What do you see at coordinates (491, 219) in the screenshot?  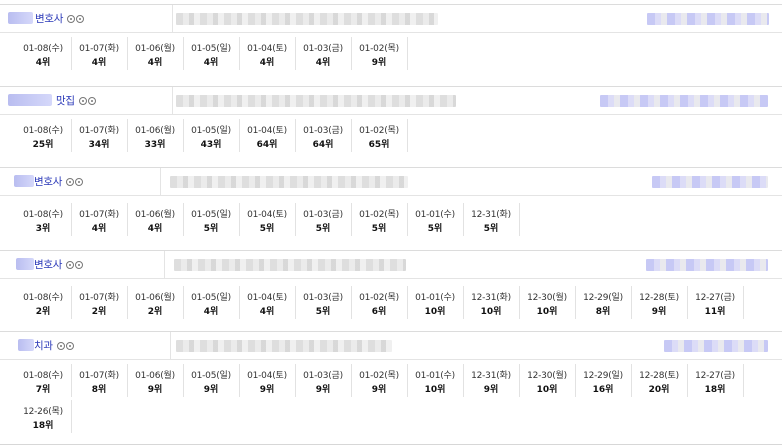 I see `rank-cell: 12-31(화) 5위` at bounding box center [491, 219].